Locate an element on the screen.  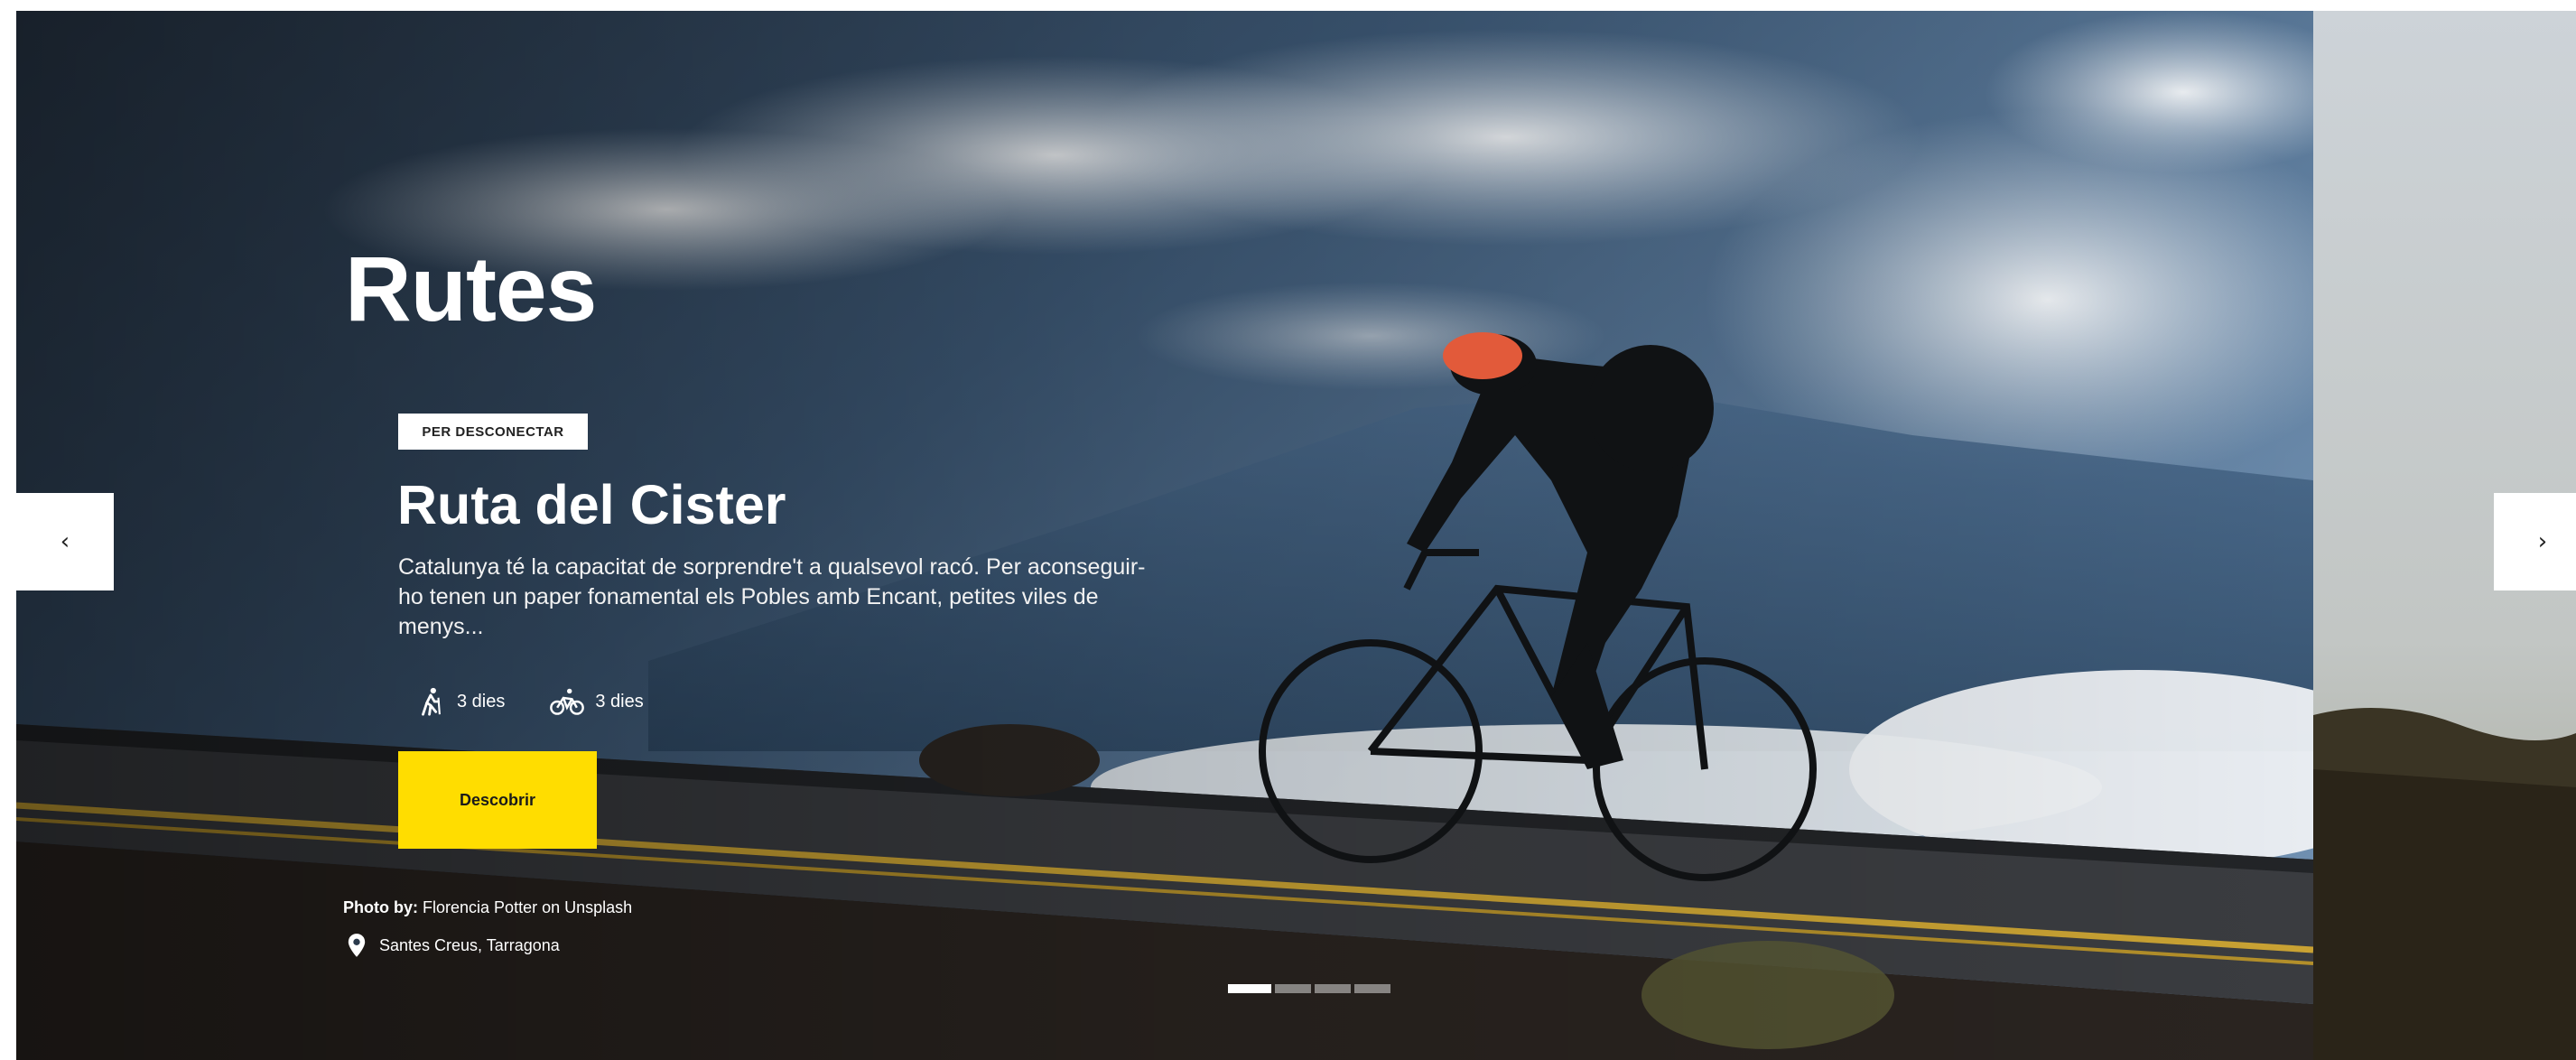
discover-button: Descobrir is located at coordinates (497, 800).